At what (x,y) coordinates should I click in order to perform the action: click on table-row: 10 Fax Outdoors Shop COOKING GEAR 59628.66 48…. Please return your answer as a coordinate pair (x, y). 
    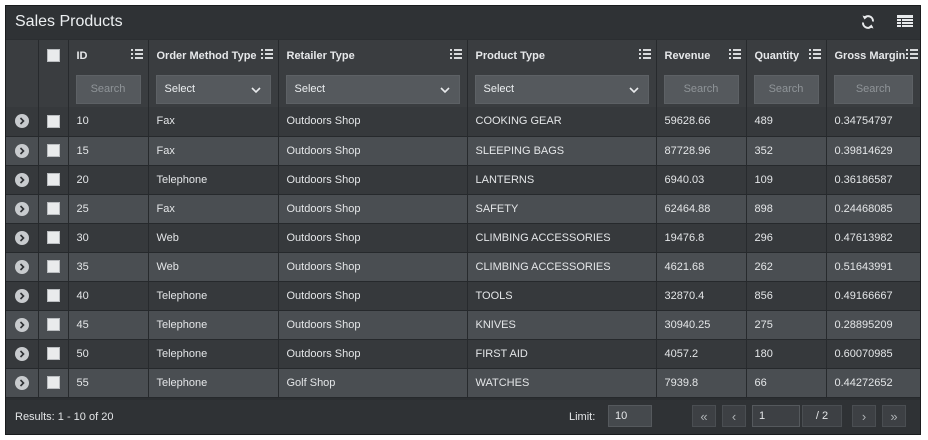
    Looking at the image, I should click on (463, 122).